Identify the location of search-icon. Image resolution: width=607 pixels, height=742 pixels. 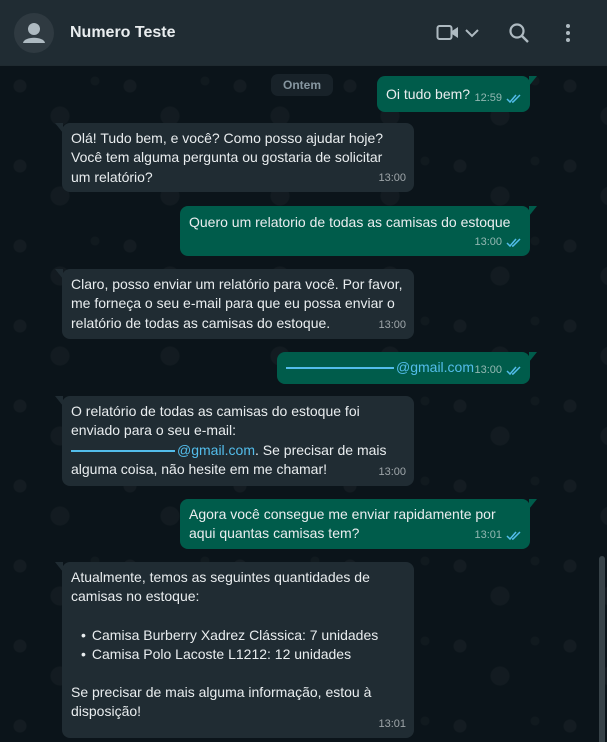
(519, 33).